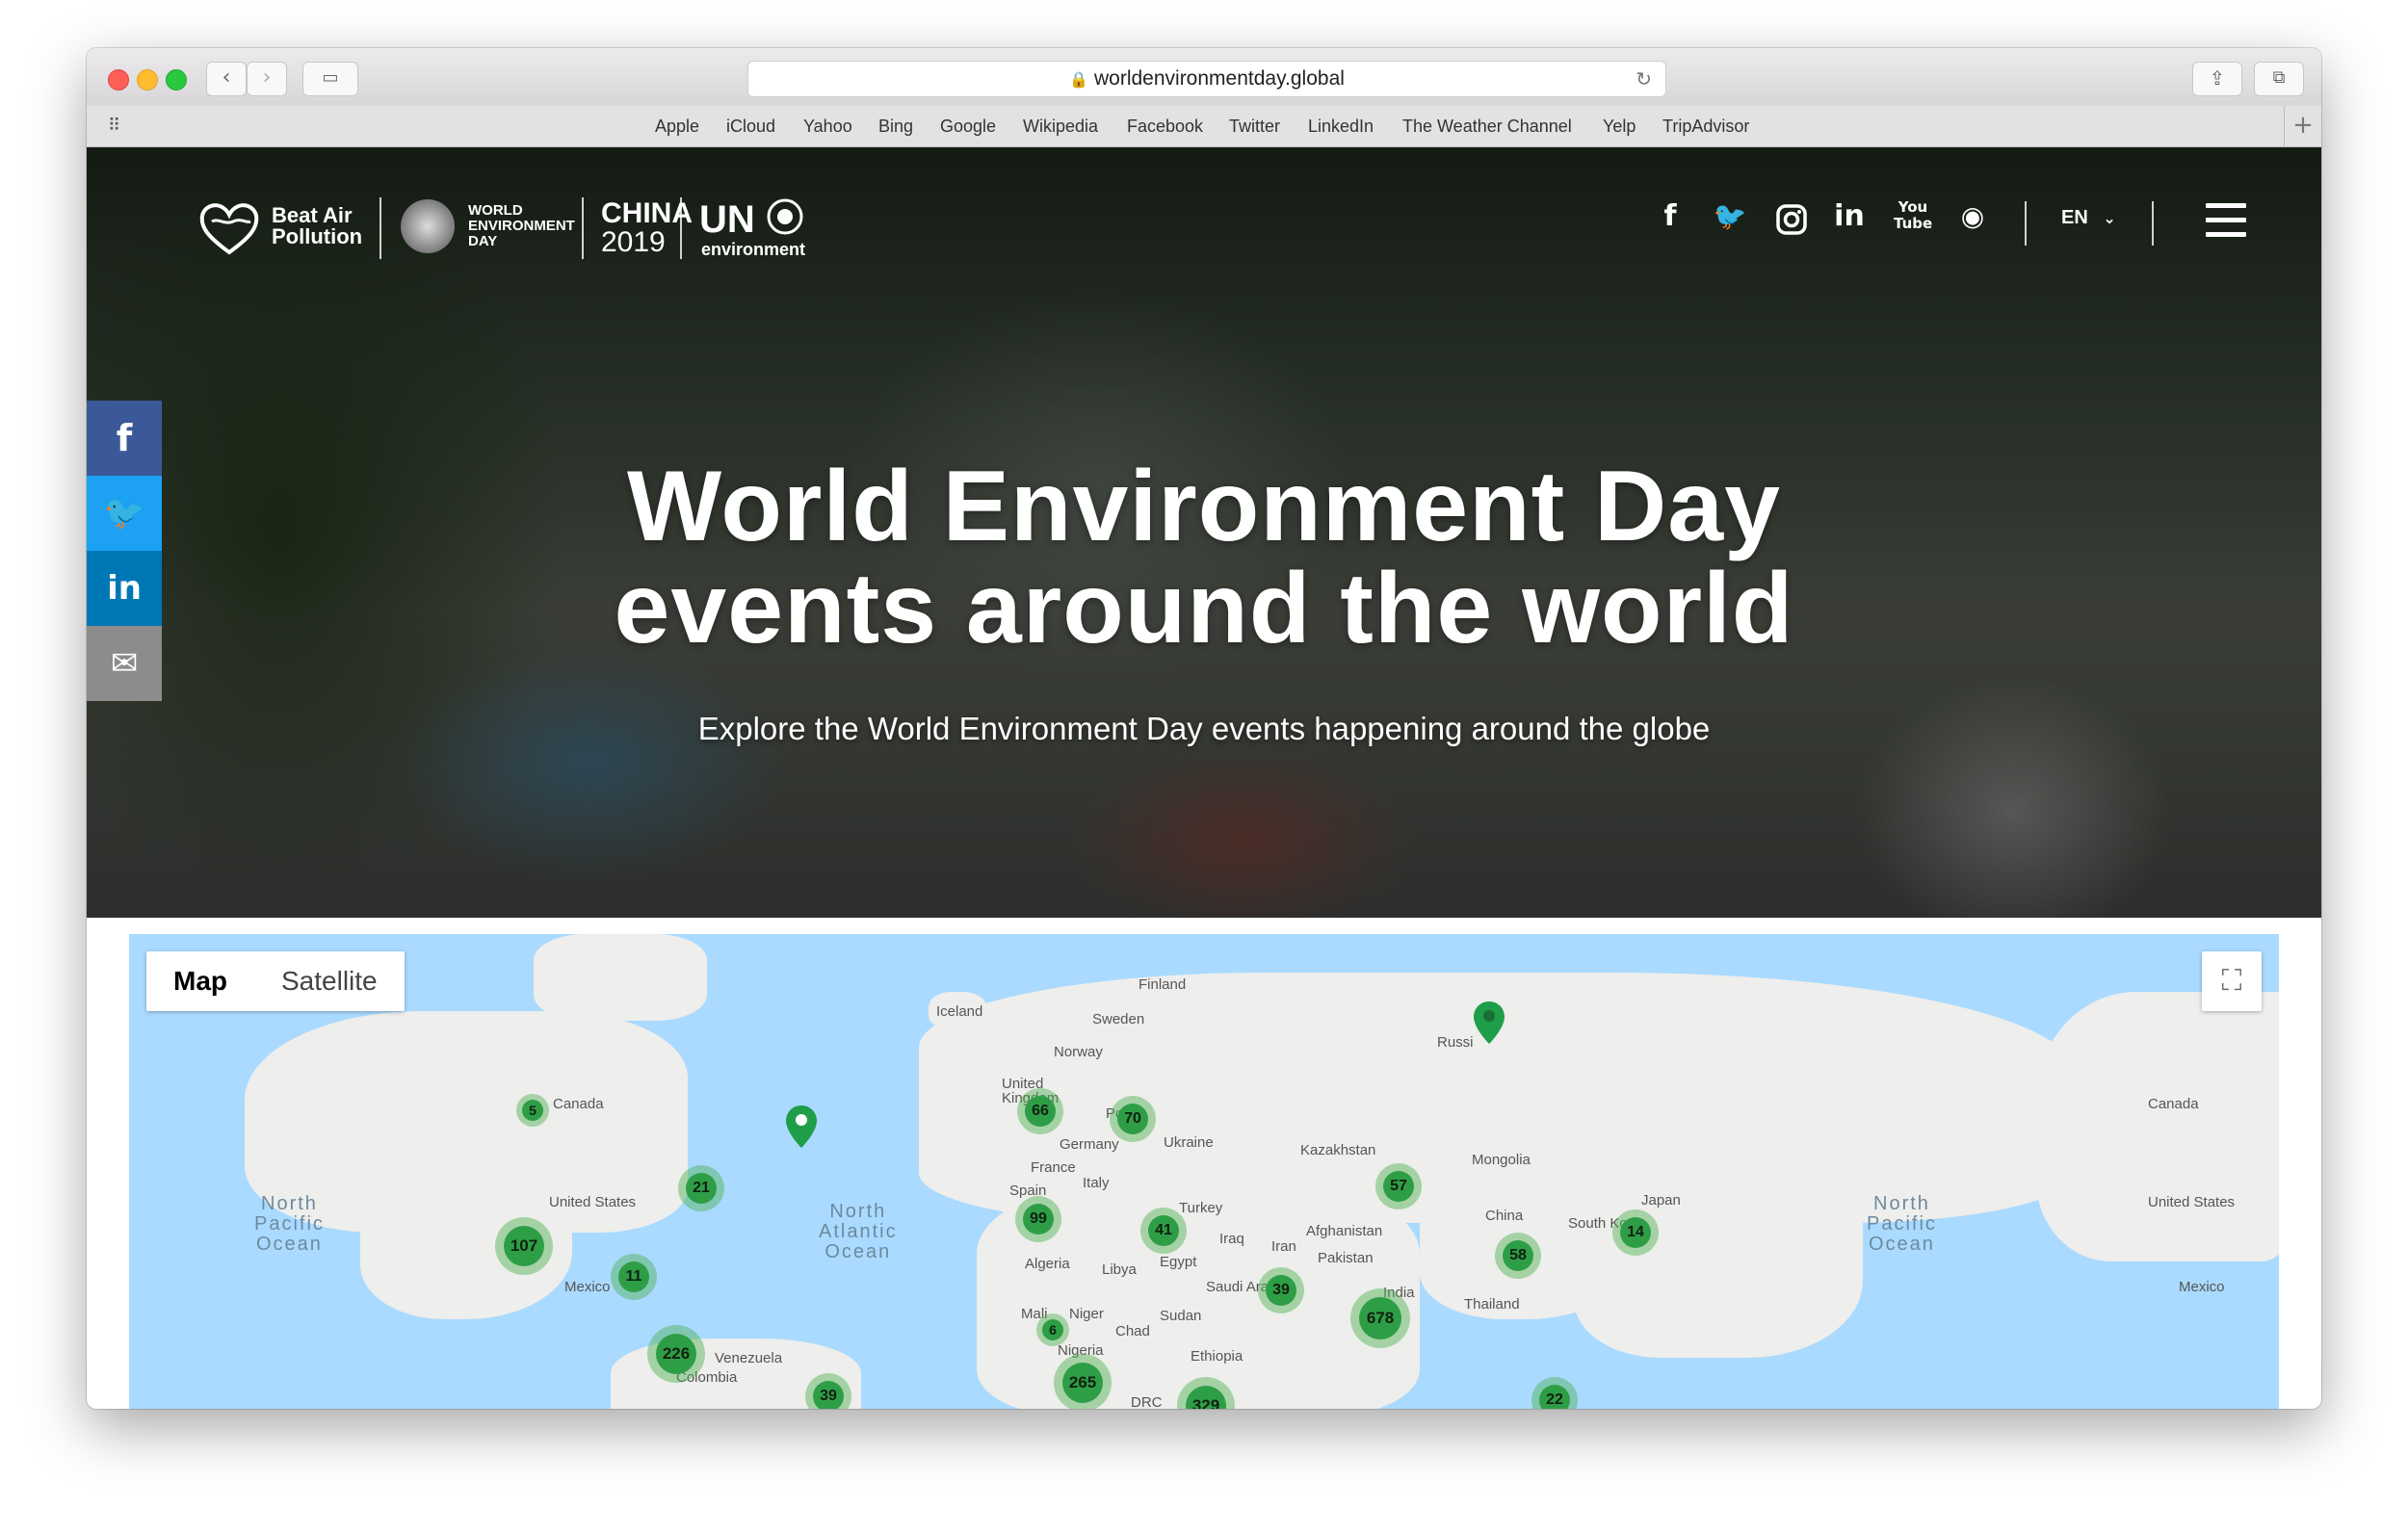 Image resolution: width=2408 pixels, height=1534 pixels. Describe the element at coordinates (1455, 1043) in the screenshot. I see `map-label-russia: Russi` at that location.